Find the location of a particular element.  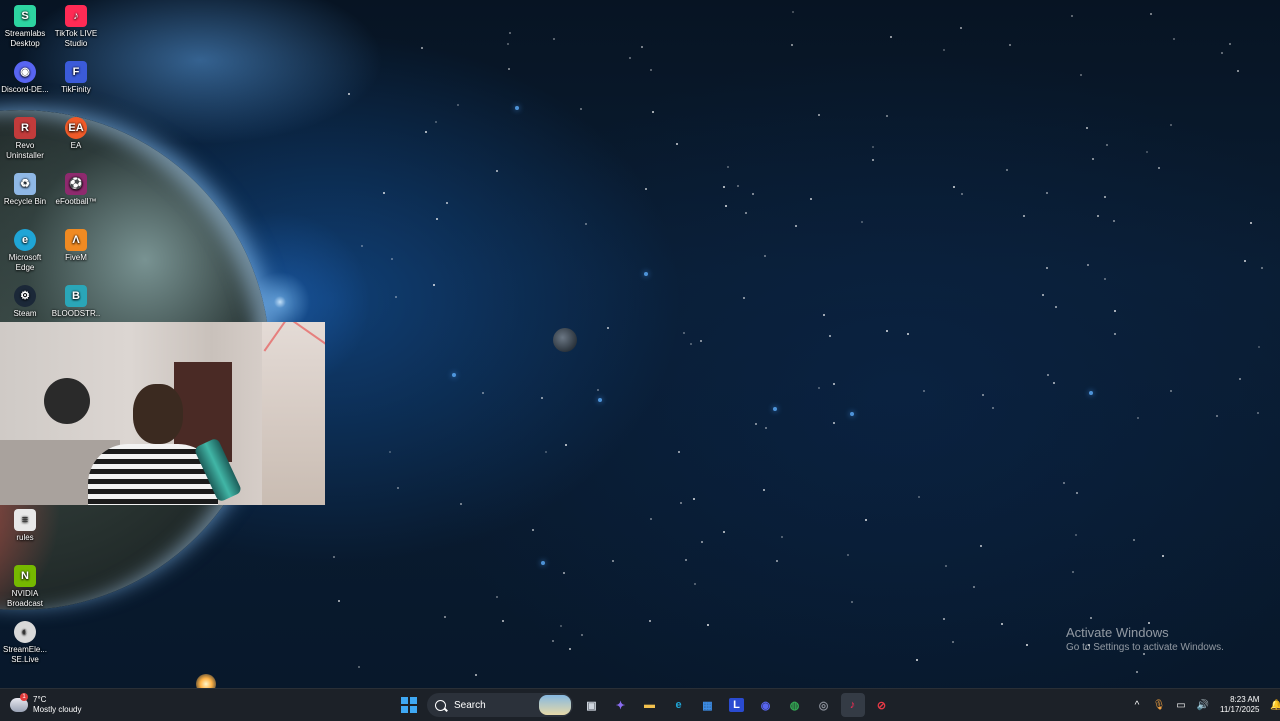

l-app-icon: L is located at coordinates (736, 705).